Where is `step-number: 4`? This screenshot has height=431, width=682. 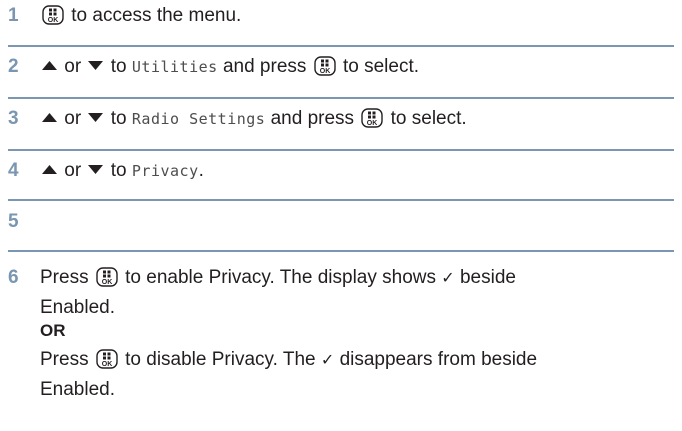 step-number: 4 is located at coordinates (13, 170).